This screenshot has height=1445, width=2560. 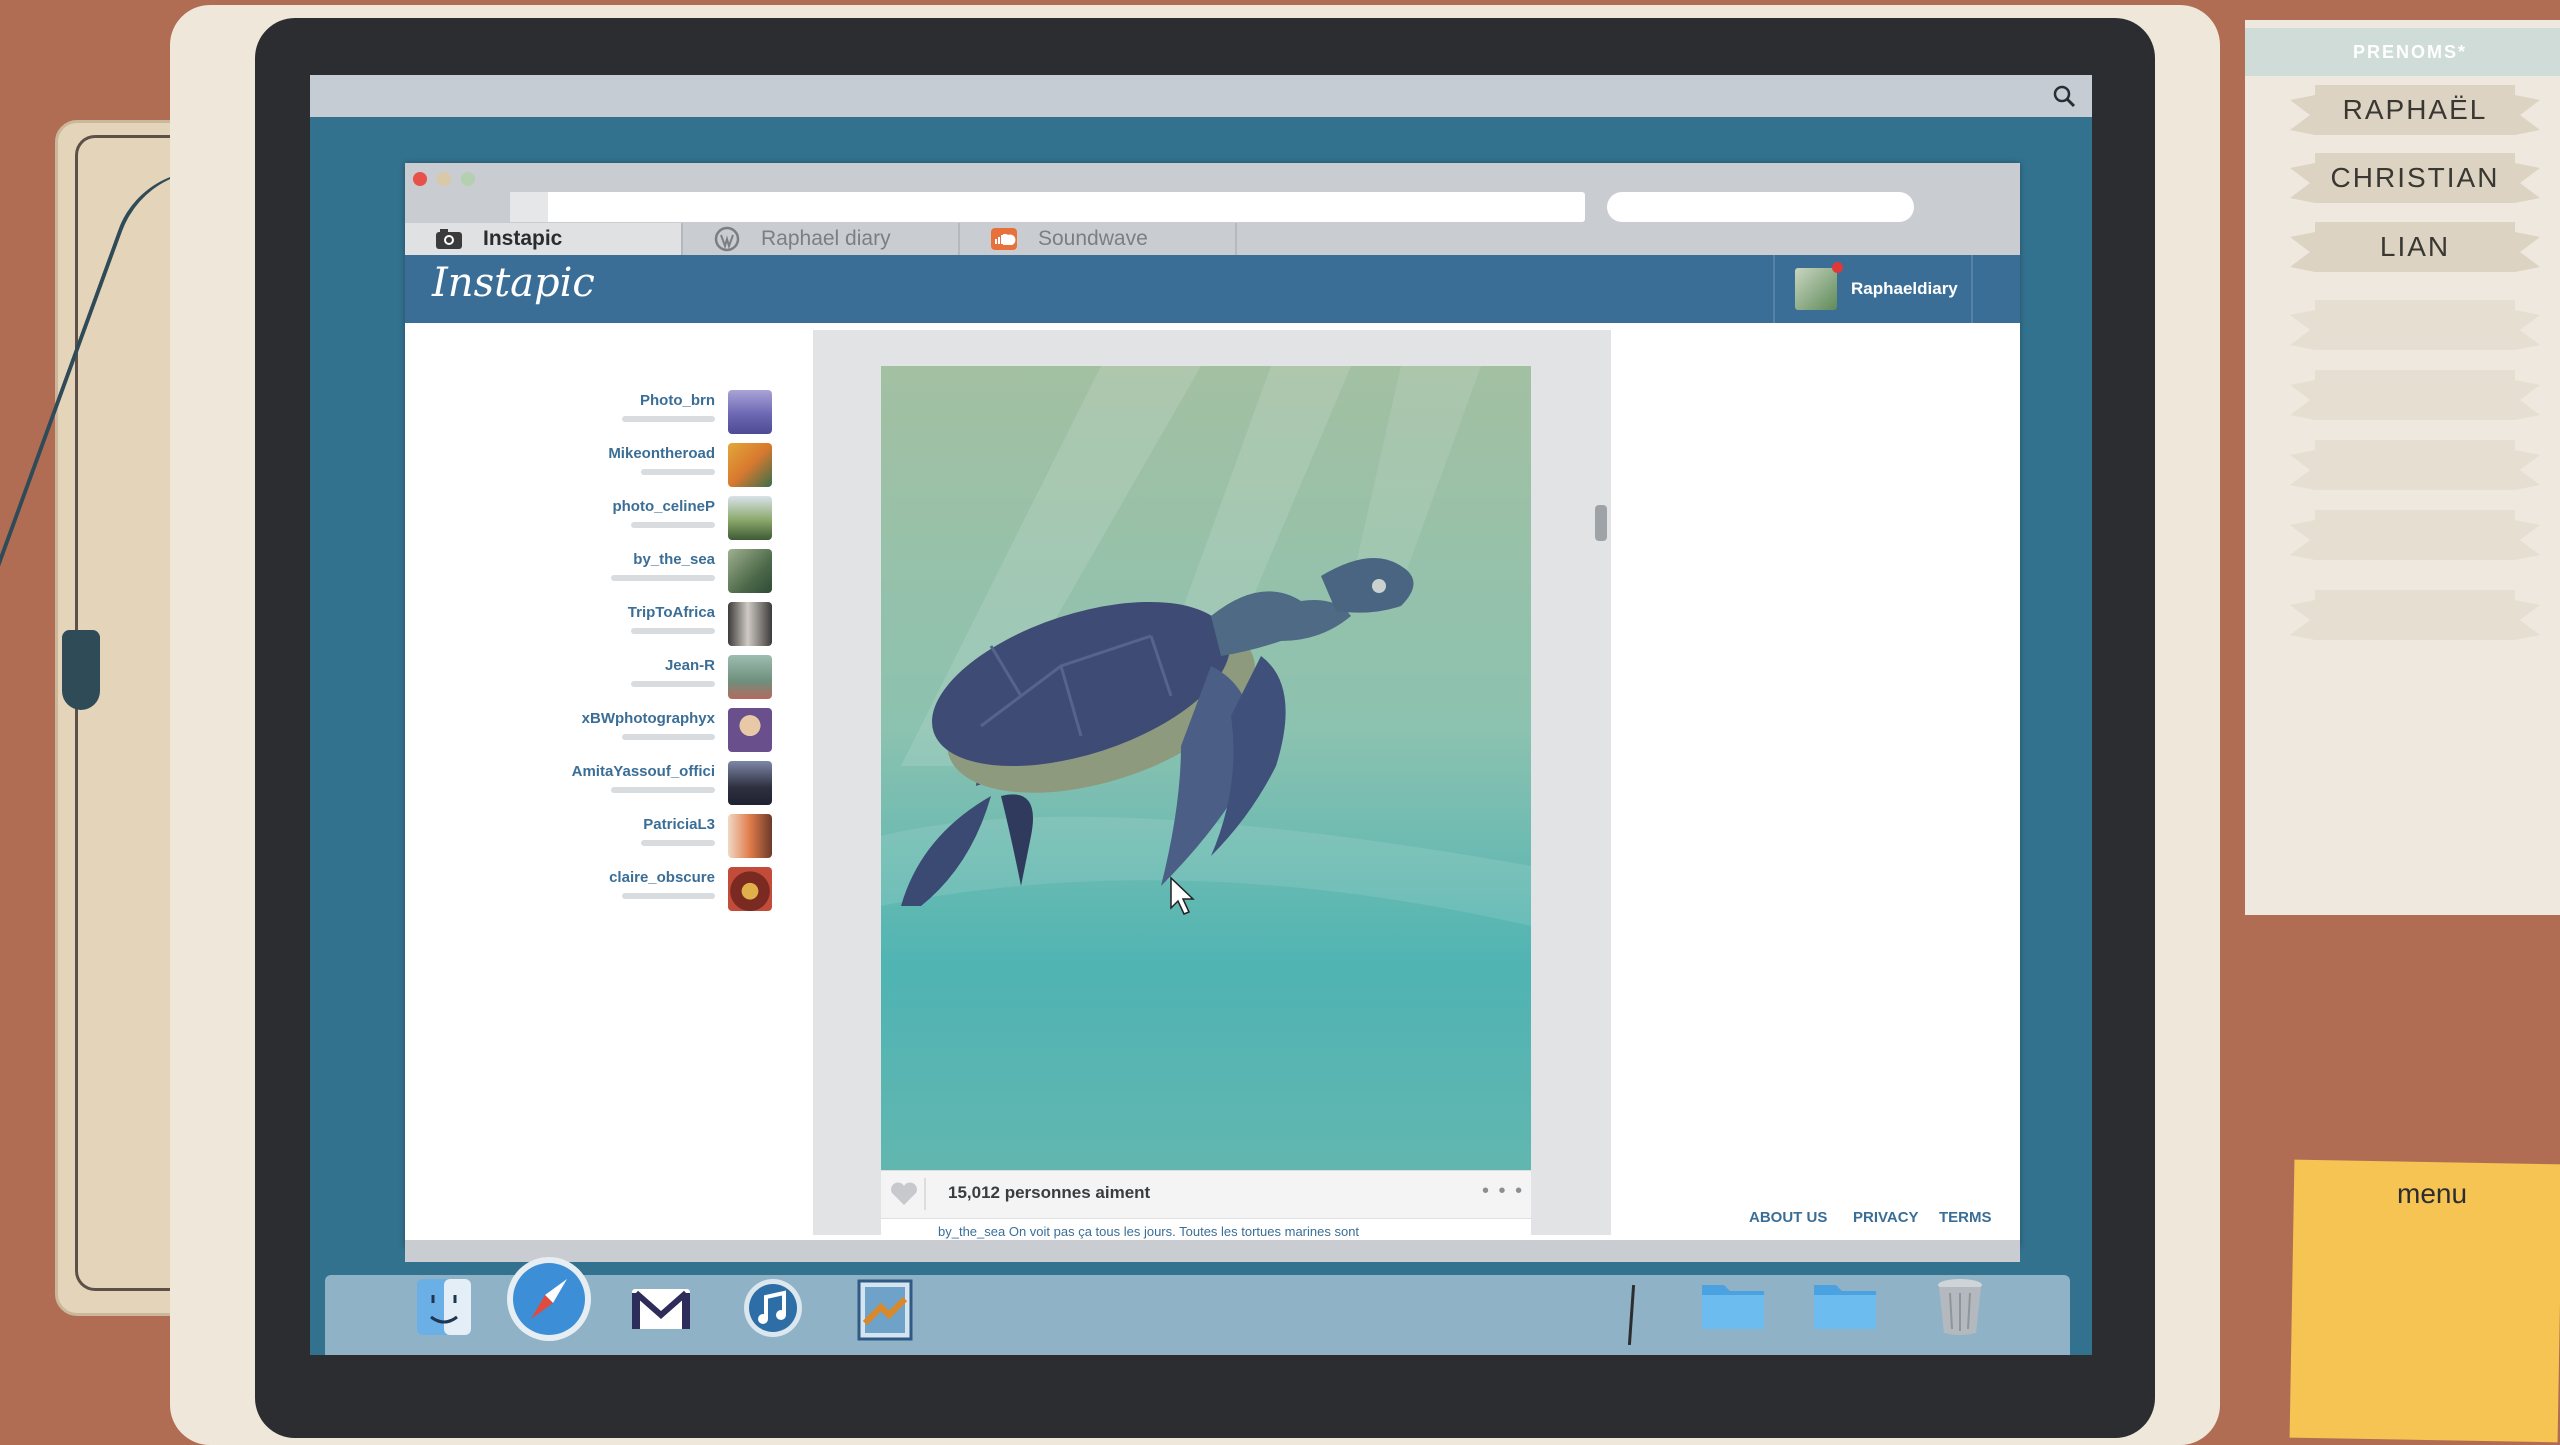 What do you see at coordinates (885, 1310) in the screenshot?
I see `preview-icon` at bounding box center [885, 1310].